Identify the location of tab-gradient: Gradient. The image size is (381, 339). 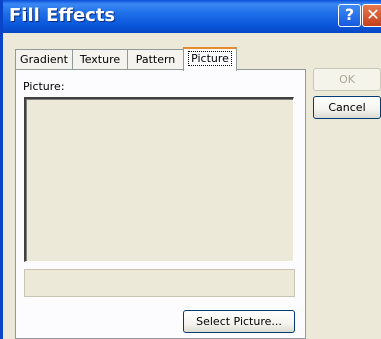
(44, 59).